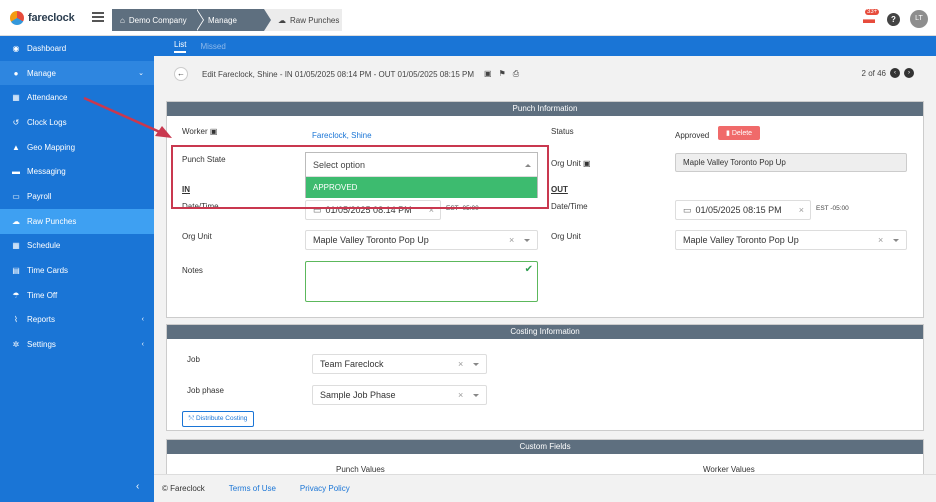  What do you see at coordinates (157, 20) in the screenshot?
I see `breadcrumb-company-label: Demo Company` at bounding box center [157, 20].